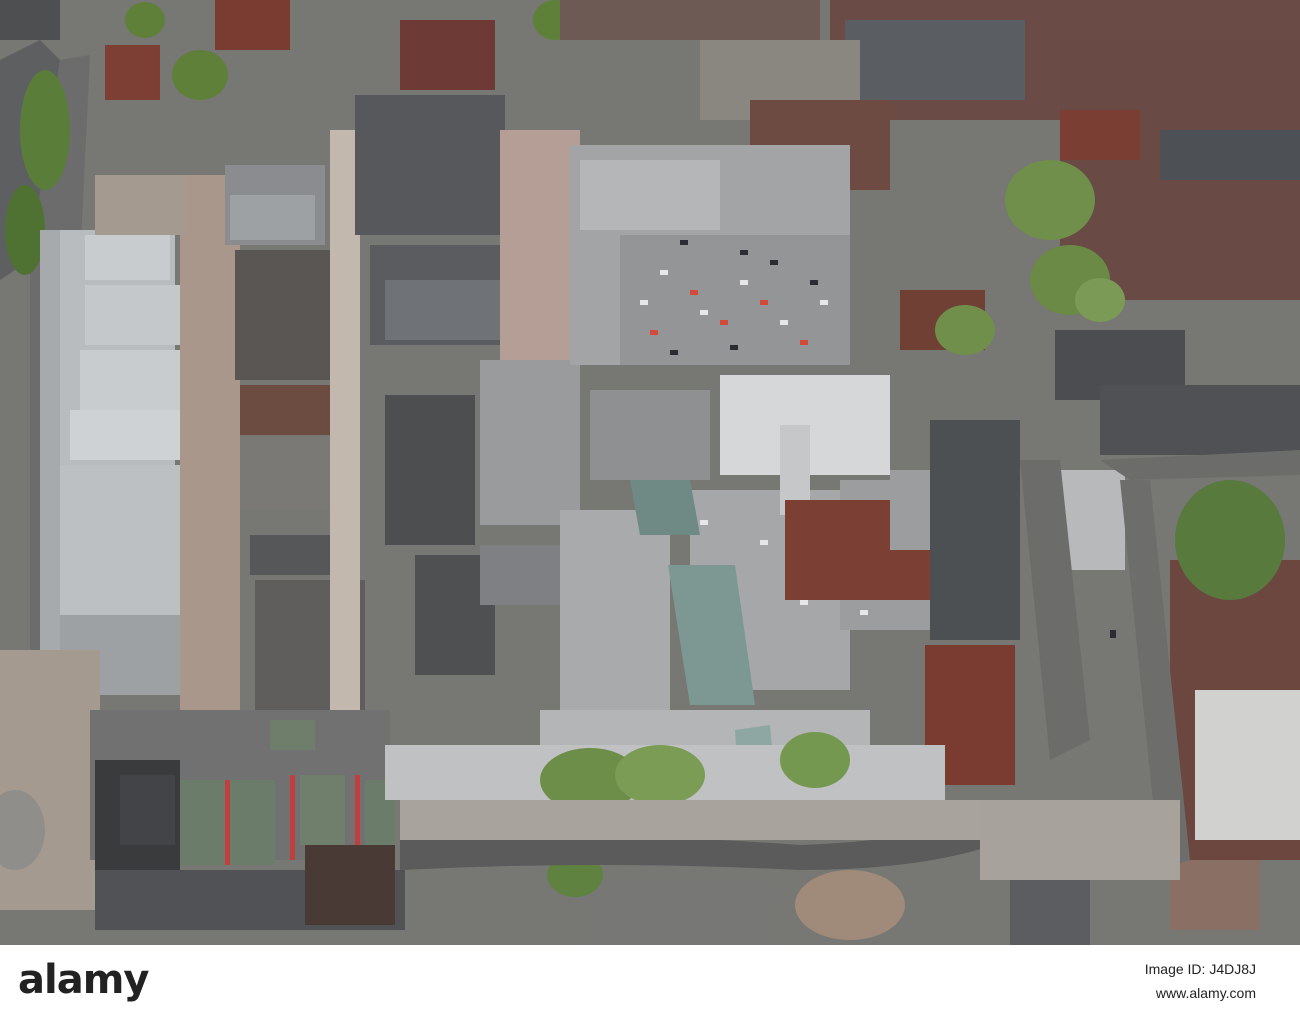 The width and height of the screenshot is (1300, 1020). I want to click on upper-car-park, so click(710, 255).